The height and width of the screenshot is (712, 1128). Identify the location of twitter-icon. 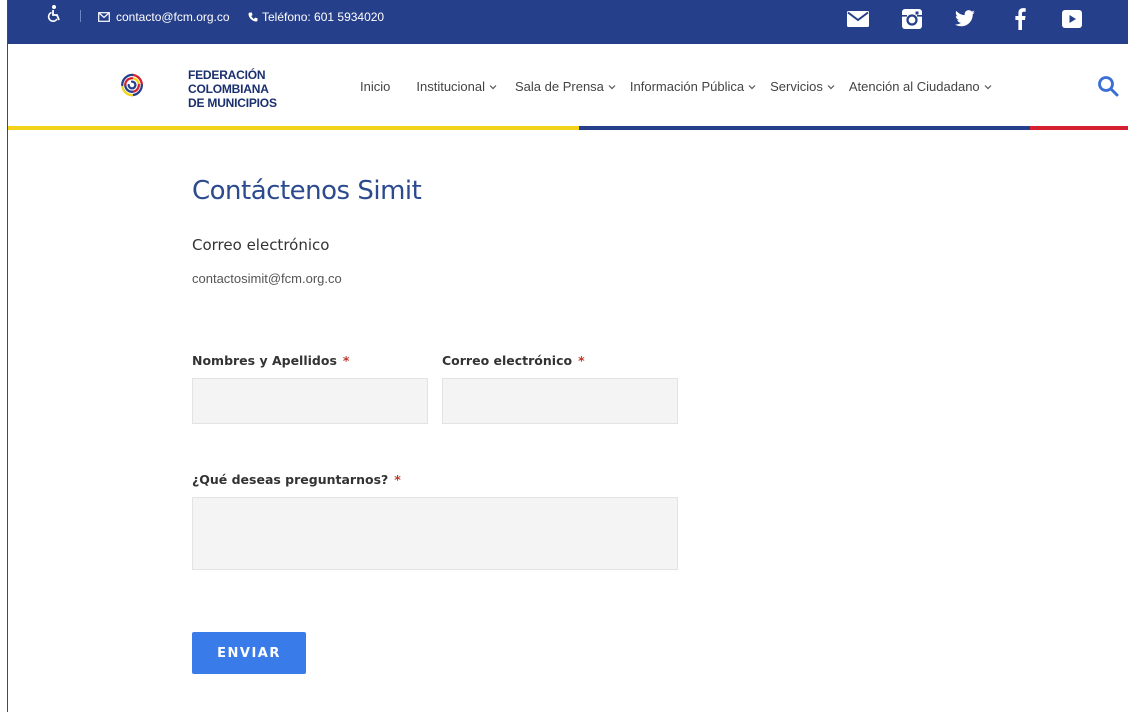
(965, 19).